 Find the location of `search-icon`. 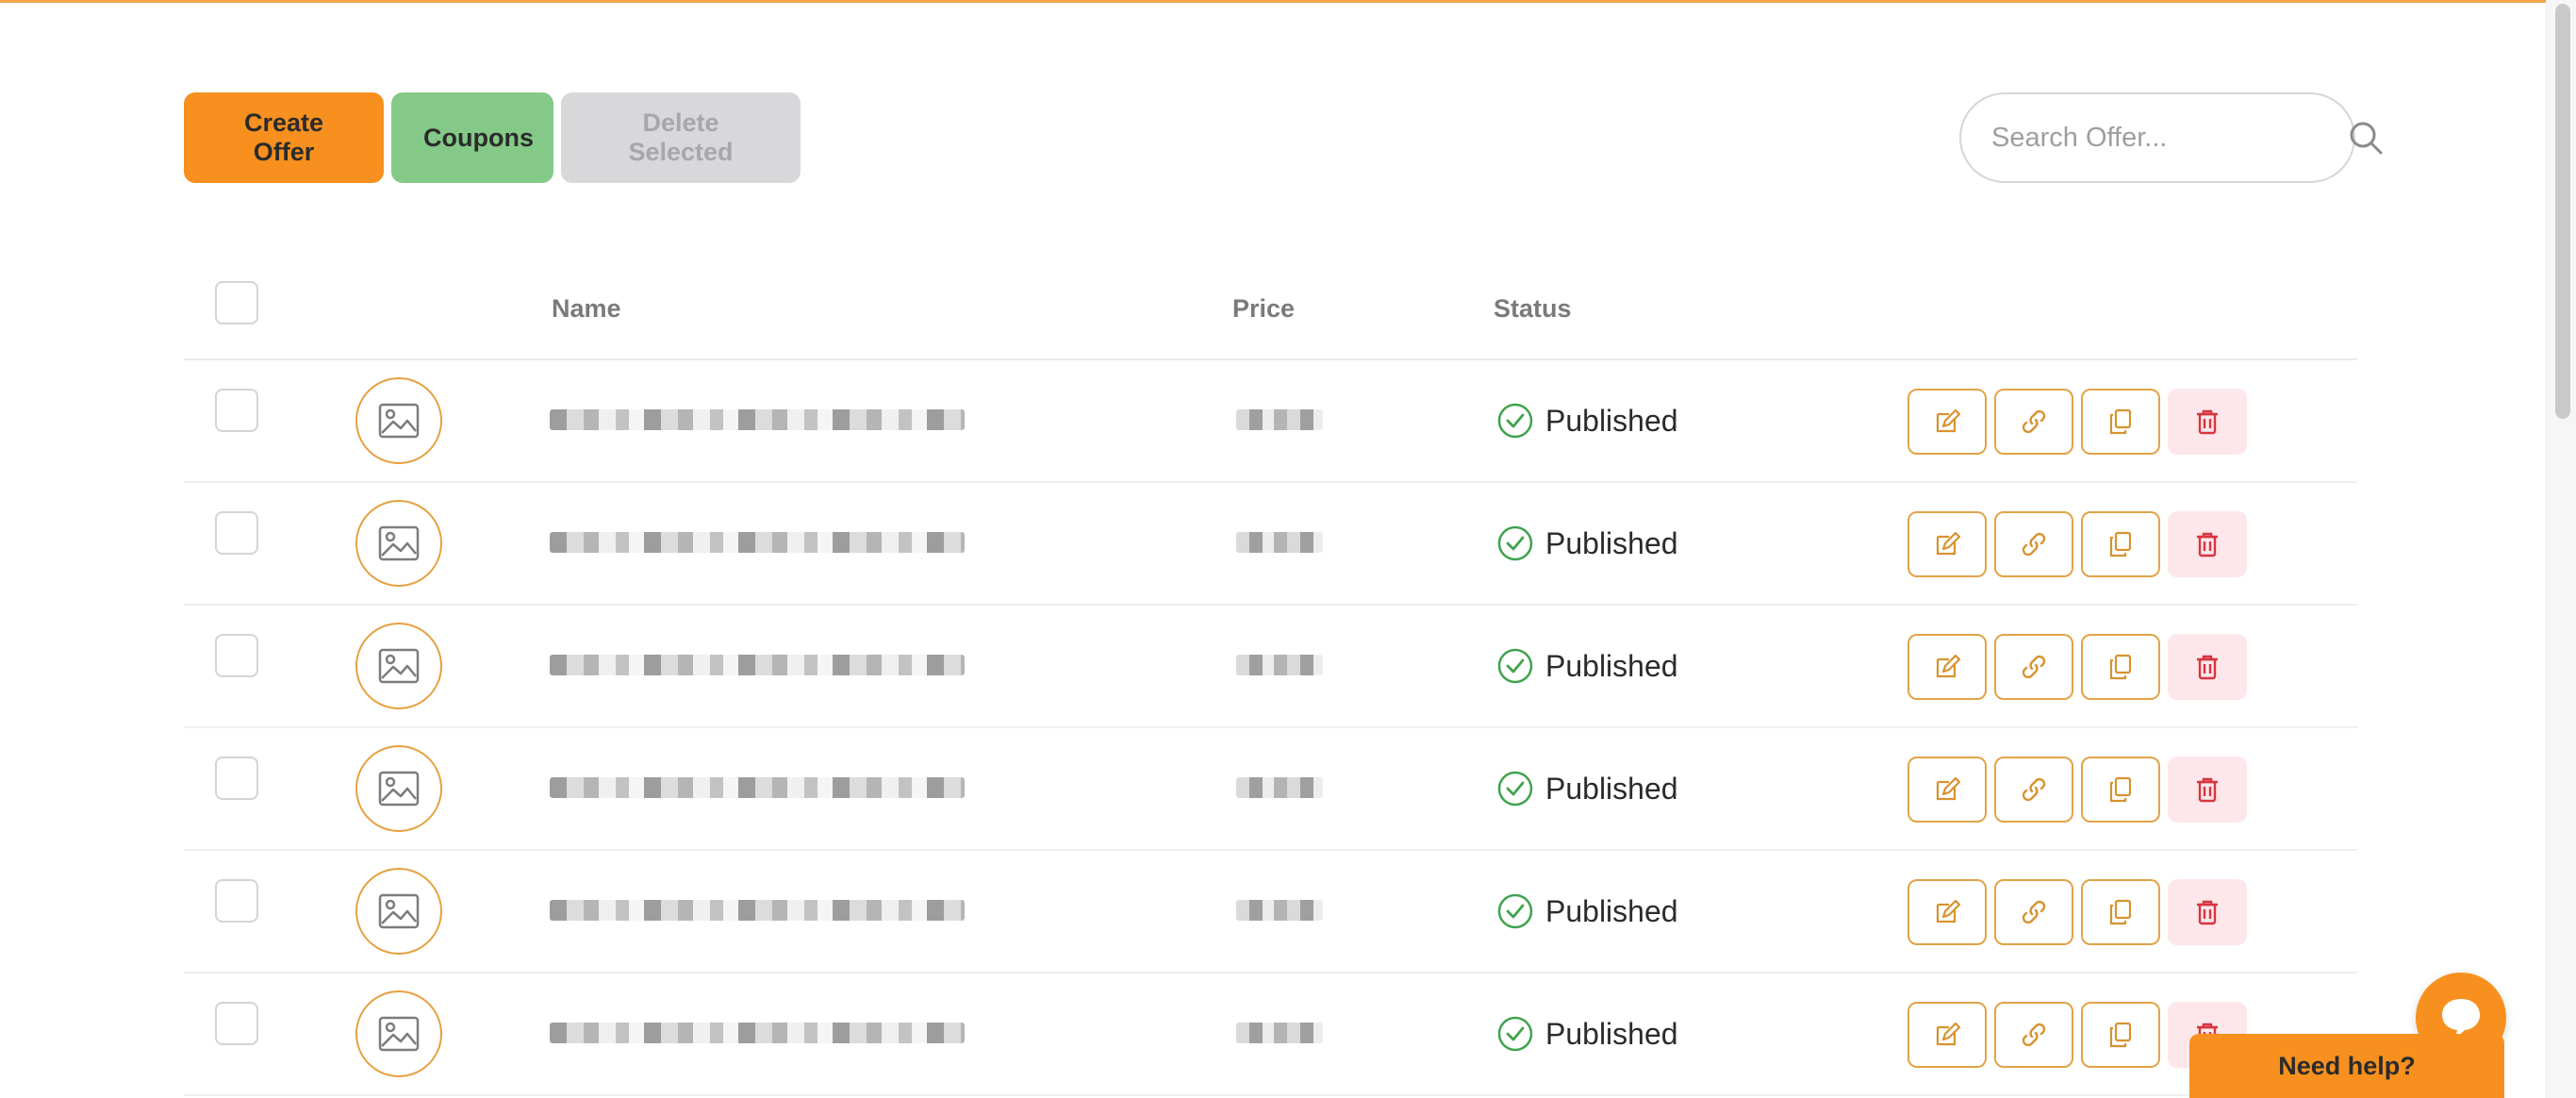

search-icon is located at coordinates (2366, 138).